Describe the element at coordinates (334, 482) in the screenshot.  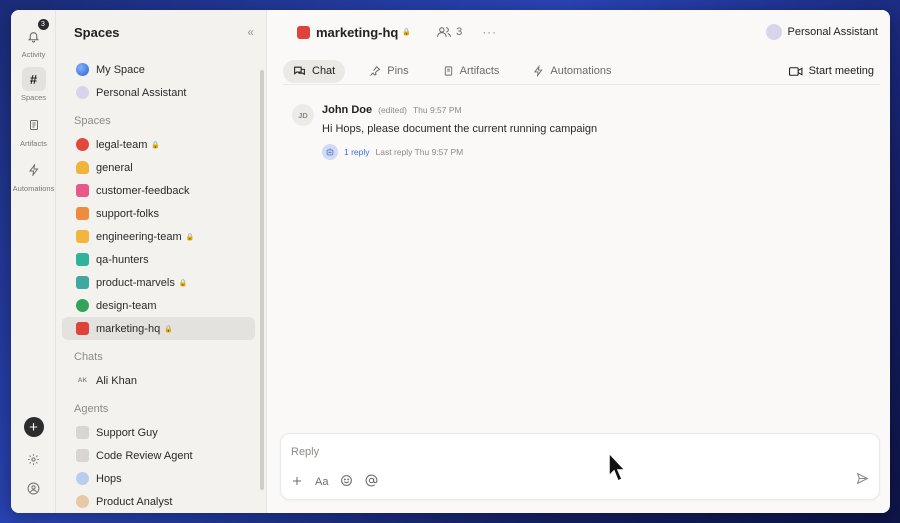
I see `composer-toolbar: Aa` at that location.